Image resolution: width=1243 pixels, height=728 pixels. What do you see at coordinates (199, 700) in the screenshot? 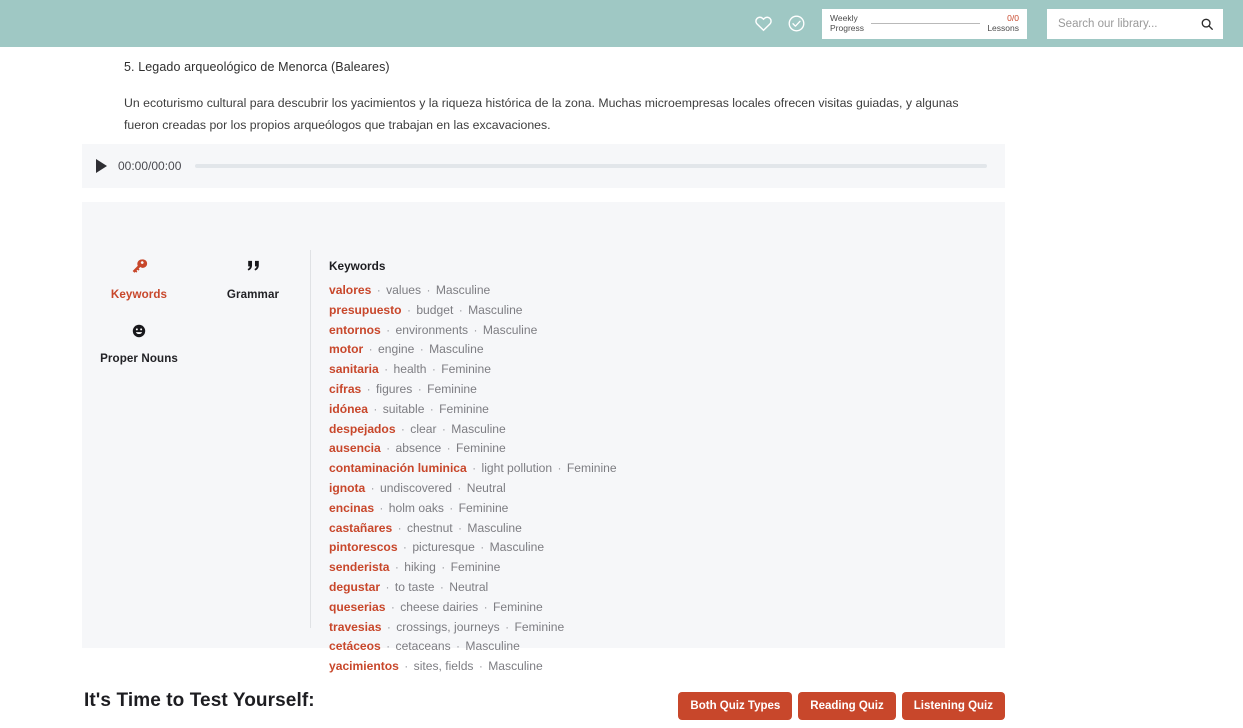
I see `quiz-section-title: It's Time to Test Yourself:` at bounding box center [199, 700].